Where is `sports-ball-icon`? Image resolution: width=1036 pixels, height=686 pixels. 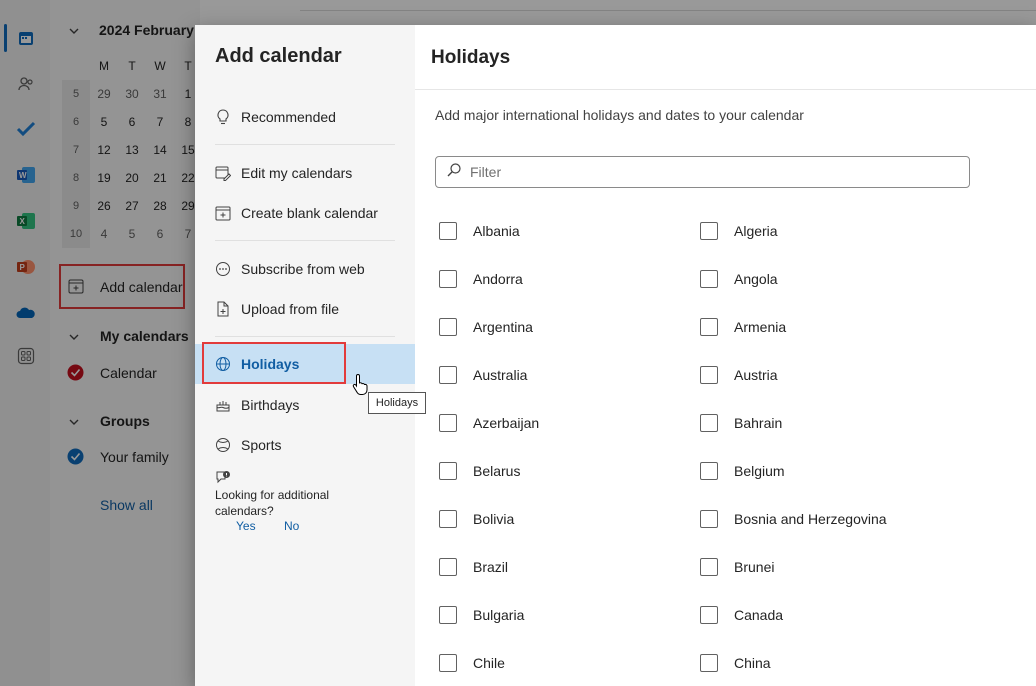
sports-ball-icon is located at coordinates (223, 445).